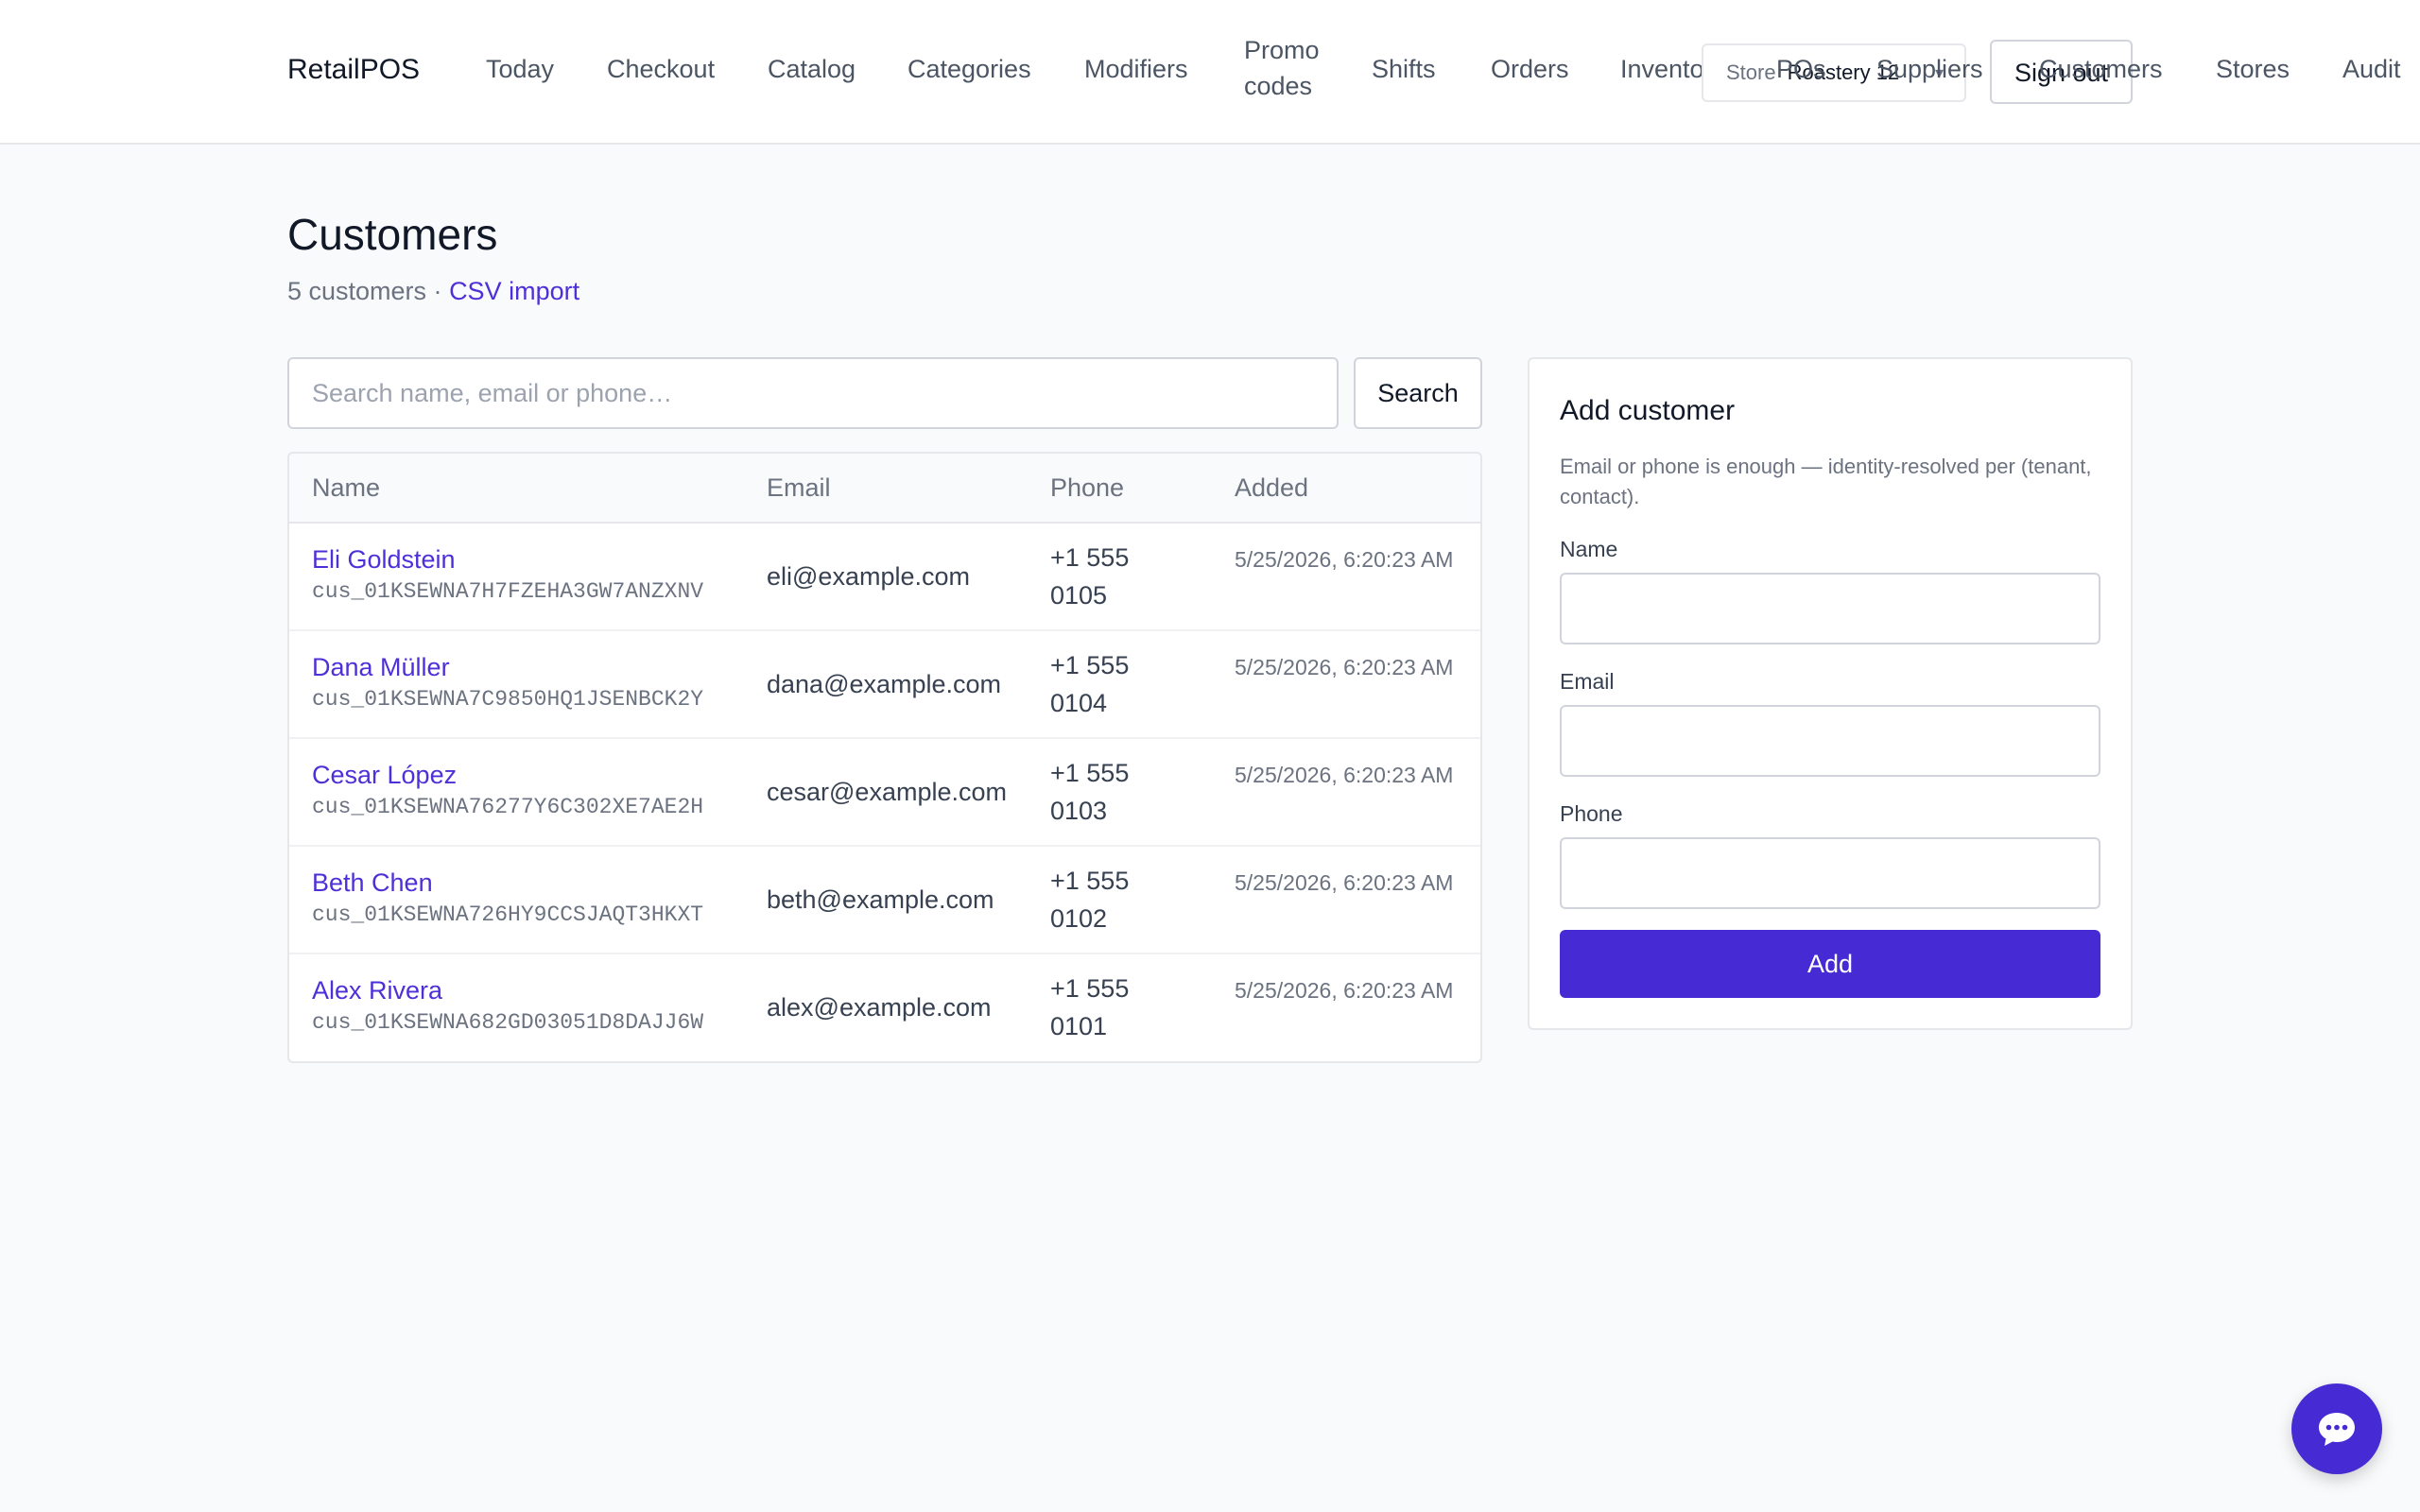 Image resolution: width=2420 pixels, height=1512 pixels. Describe the element at coordinates (1090, 792) in the screenshot. I see `customer-phone: +1 555 0103` at that location.